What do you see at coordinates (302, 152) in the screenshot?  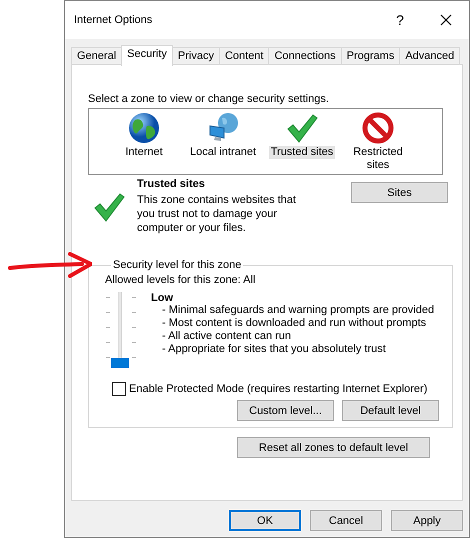 I see `zone-item: Trusted sites` at bounding box center [302, 152].